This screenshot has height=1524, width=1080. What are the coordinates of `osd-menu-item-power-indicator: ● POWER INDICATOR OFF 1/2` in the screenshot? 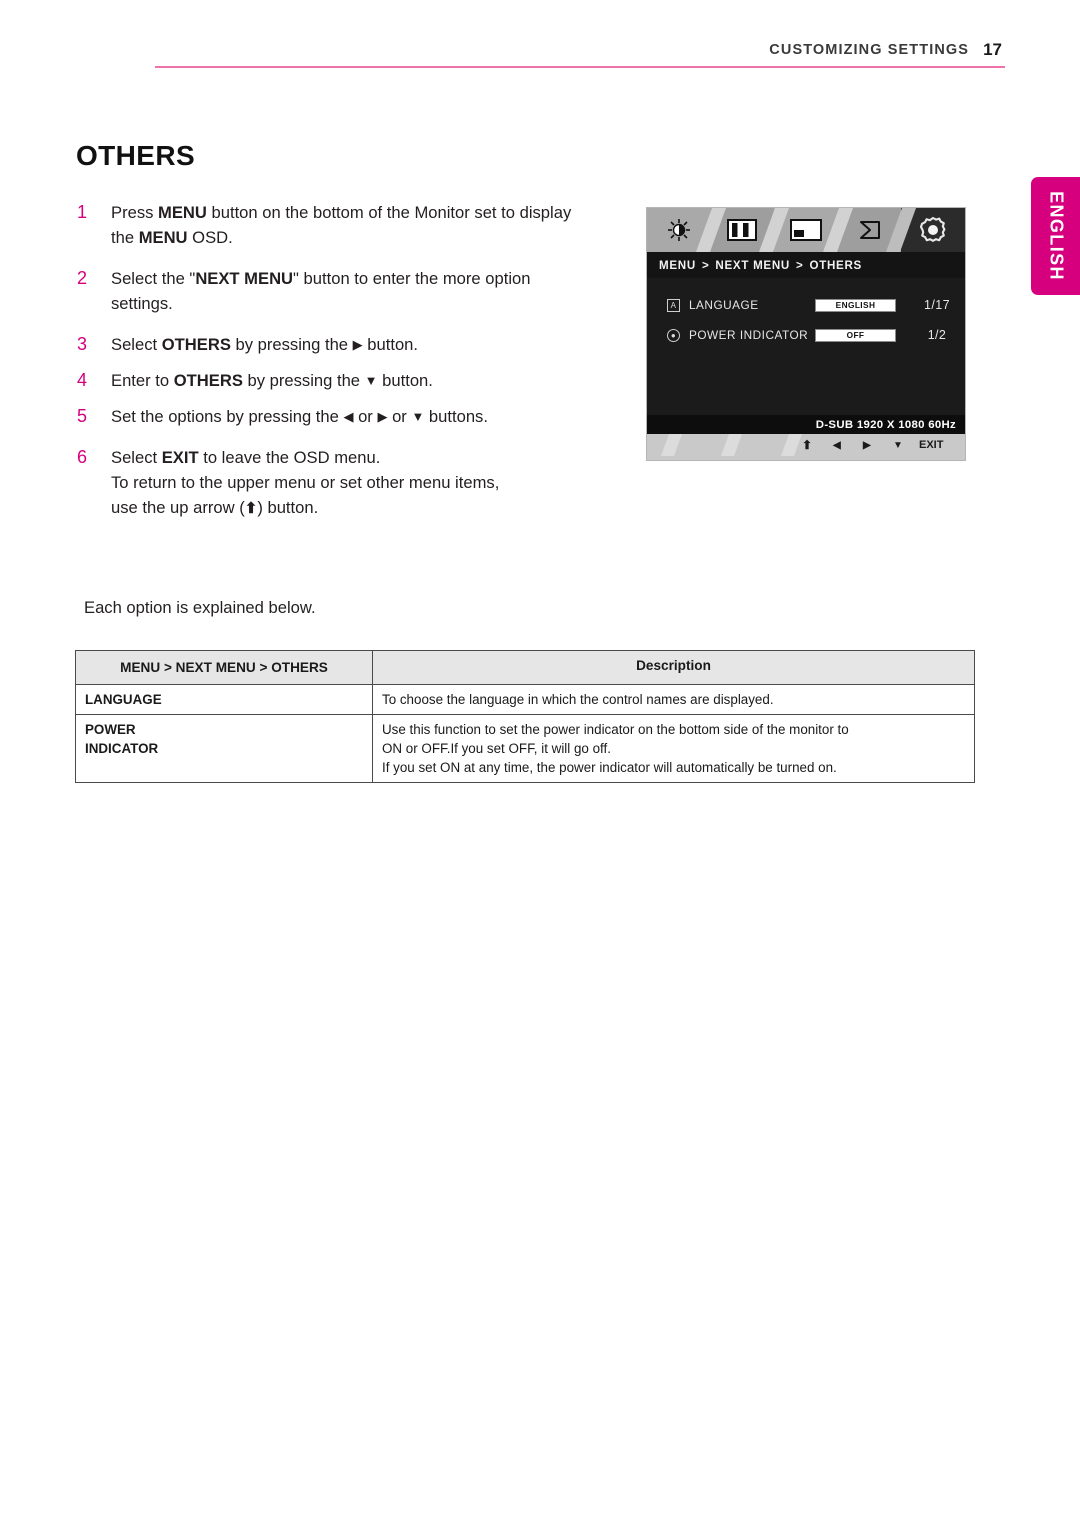 It's located at (806, 335).